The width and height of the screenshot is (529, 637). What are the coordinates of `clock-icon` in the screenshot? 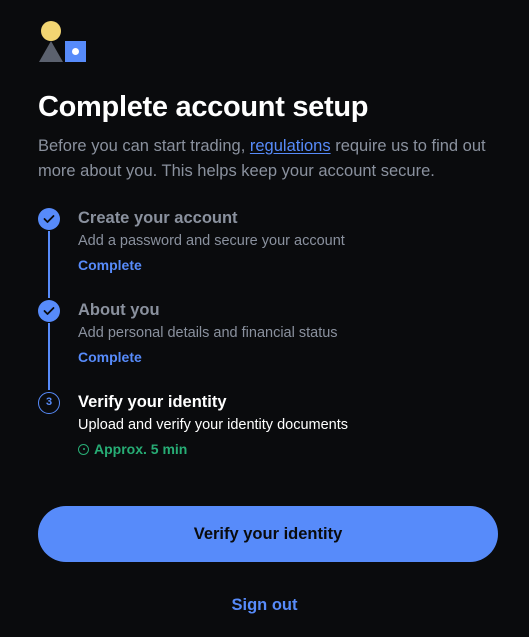 It's located at (83, 449).